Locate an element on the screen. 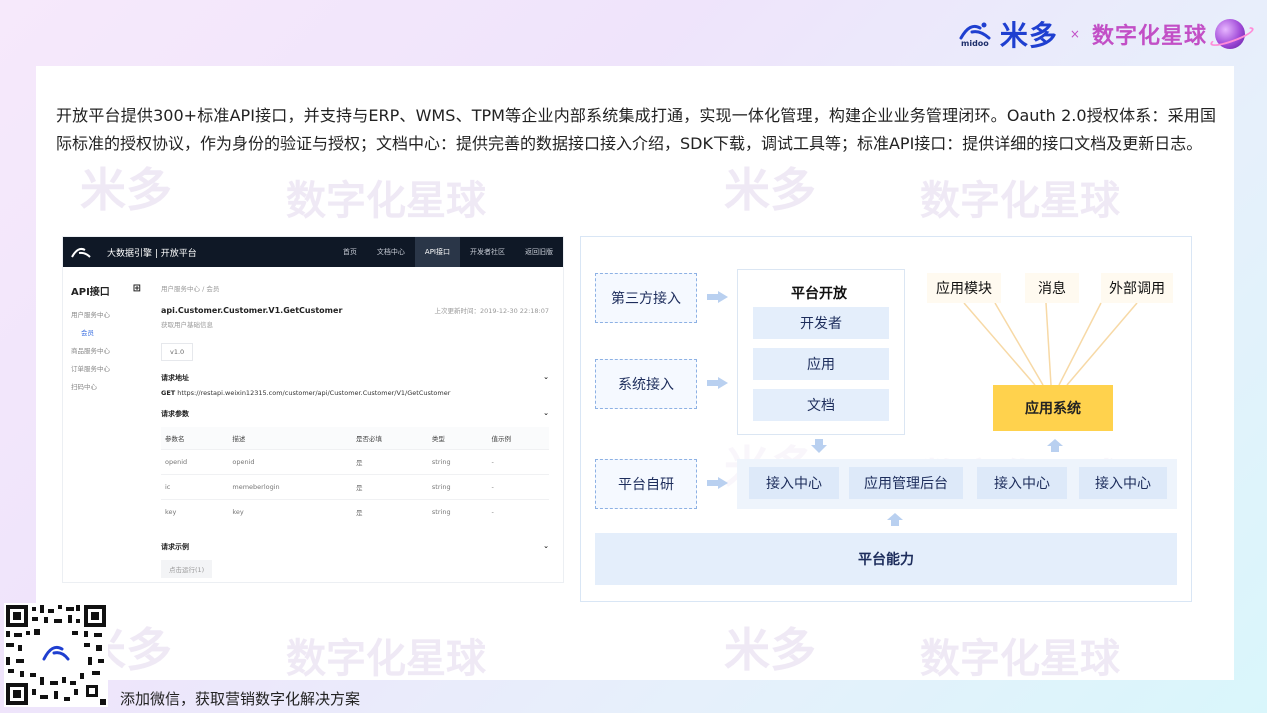  table-cell: memeberlogin is located at coordinates (290, 487).